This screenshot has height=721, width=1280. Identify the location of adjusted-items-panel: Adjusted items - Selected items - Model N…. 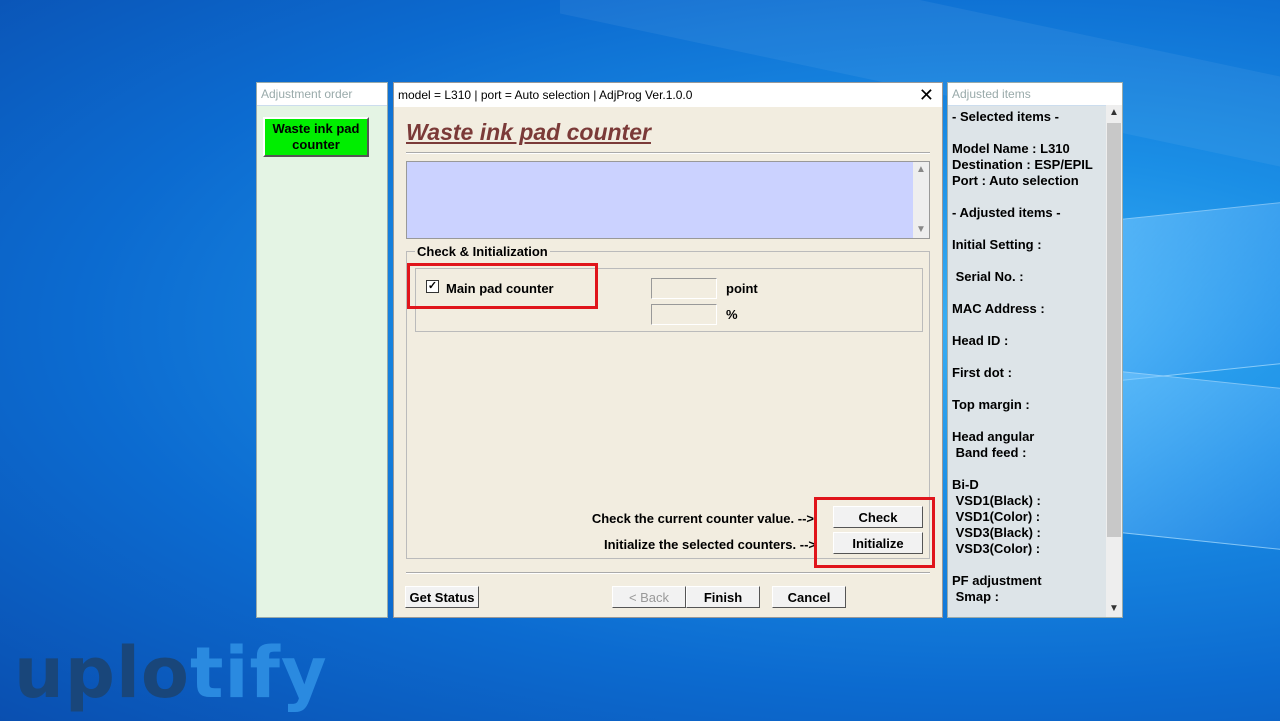
(1035, 350).